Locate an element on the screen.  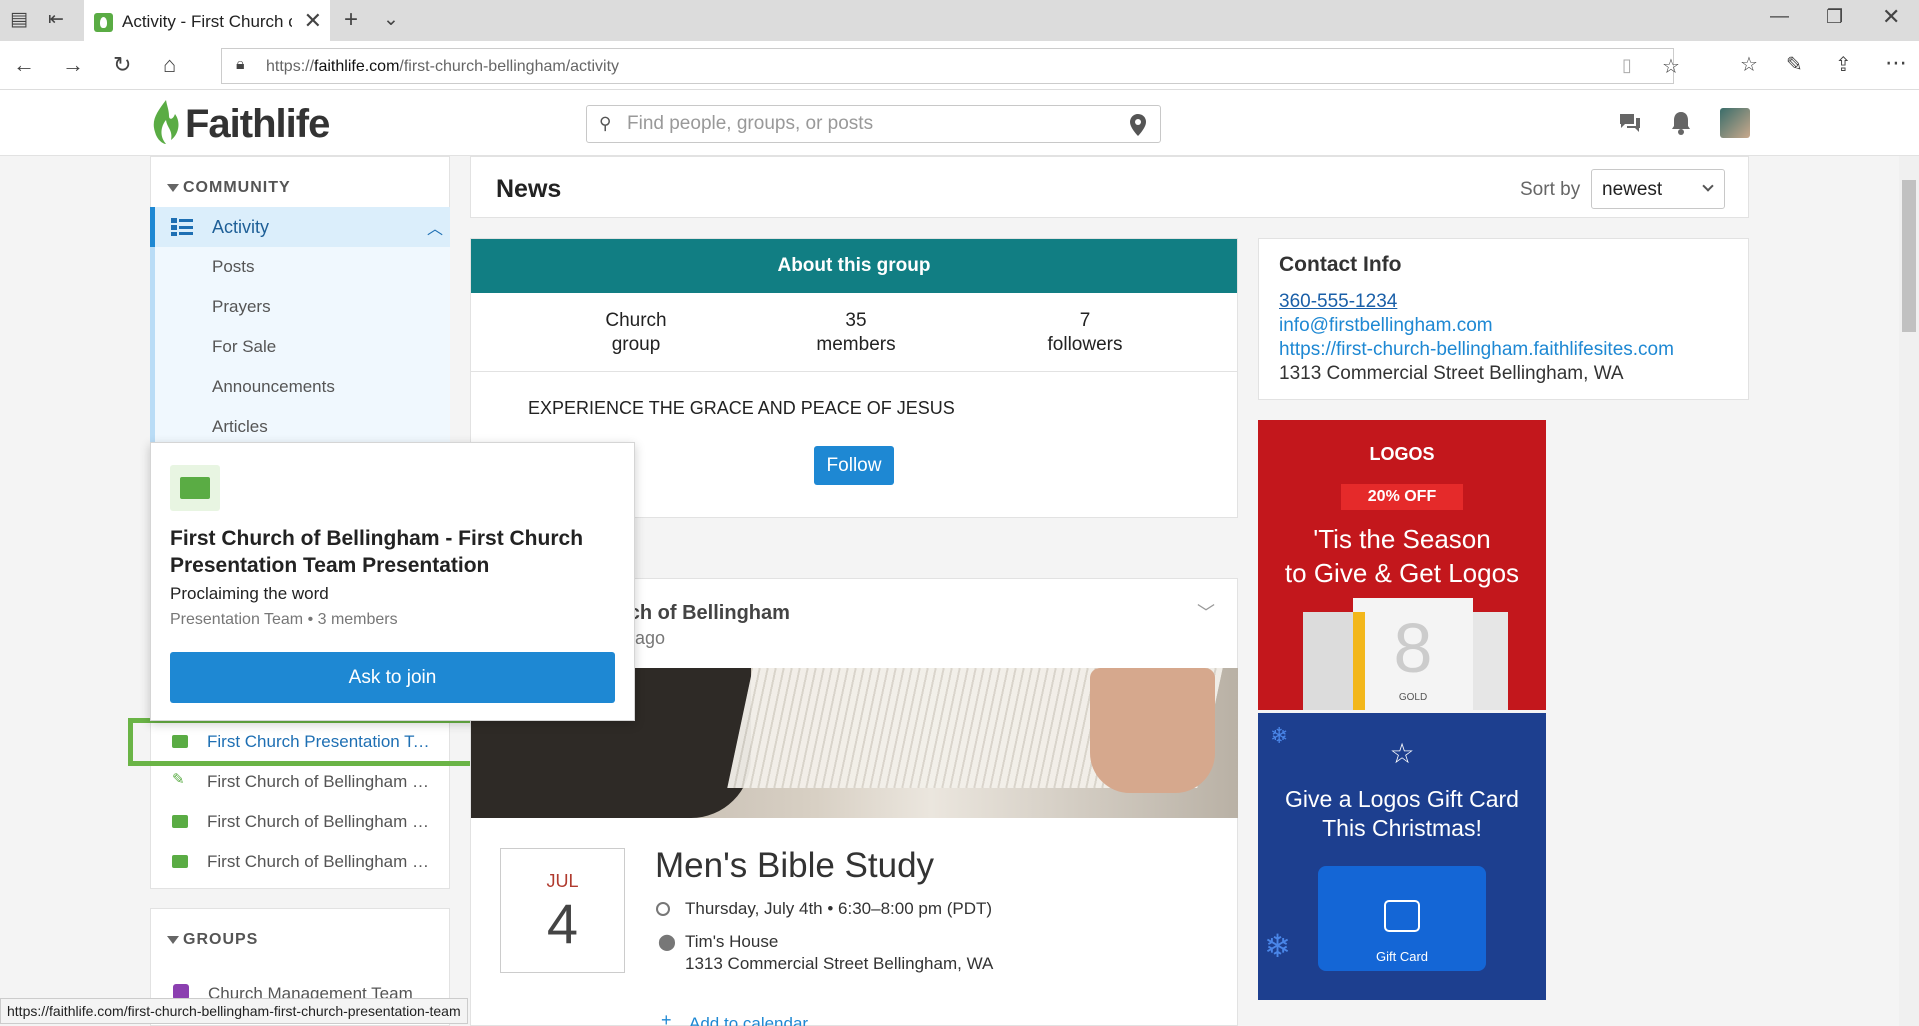
new-tab-icon: + is located at coordinates (351, 20).